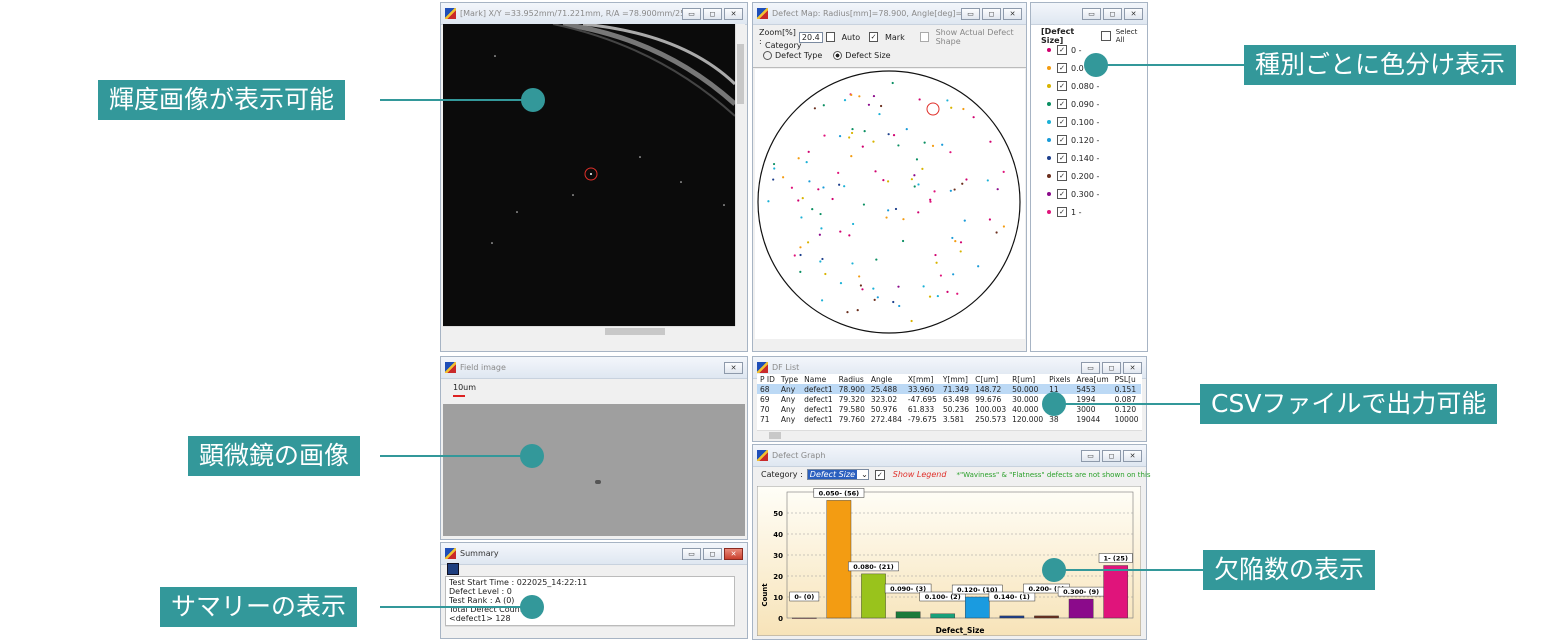 The height and width of the screenshot is (642, 1560). I want to click on table-cell: 50.000, so click(1025, 389).